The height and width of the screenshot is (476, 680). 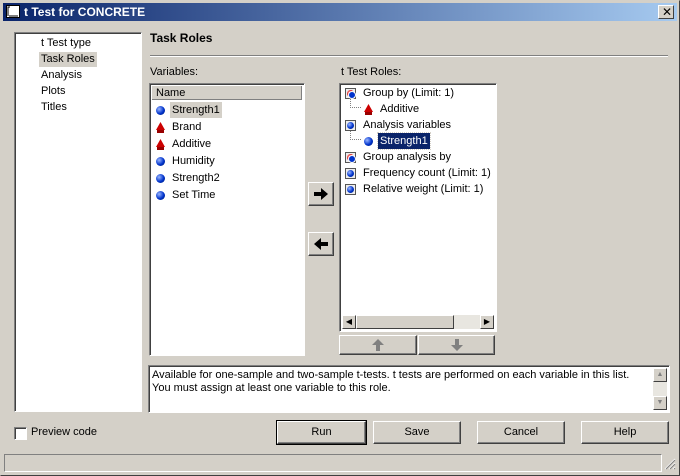 I want to click on variable-label: Additive, so click(x=192, y=144).